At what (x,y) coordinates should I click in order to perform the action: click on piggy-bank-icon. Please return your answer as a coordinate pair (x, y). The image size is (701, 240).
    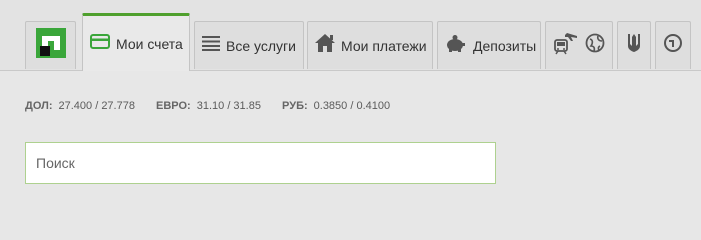
    Looking at the image, I should click on (455, 45).